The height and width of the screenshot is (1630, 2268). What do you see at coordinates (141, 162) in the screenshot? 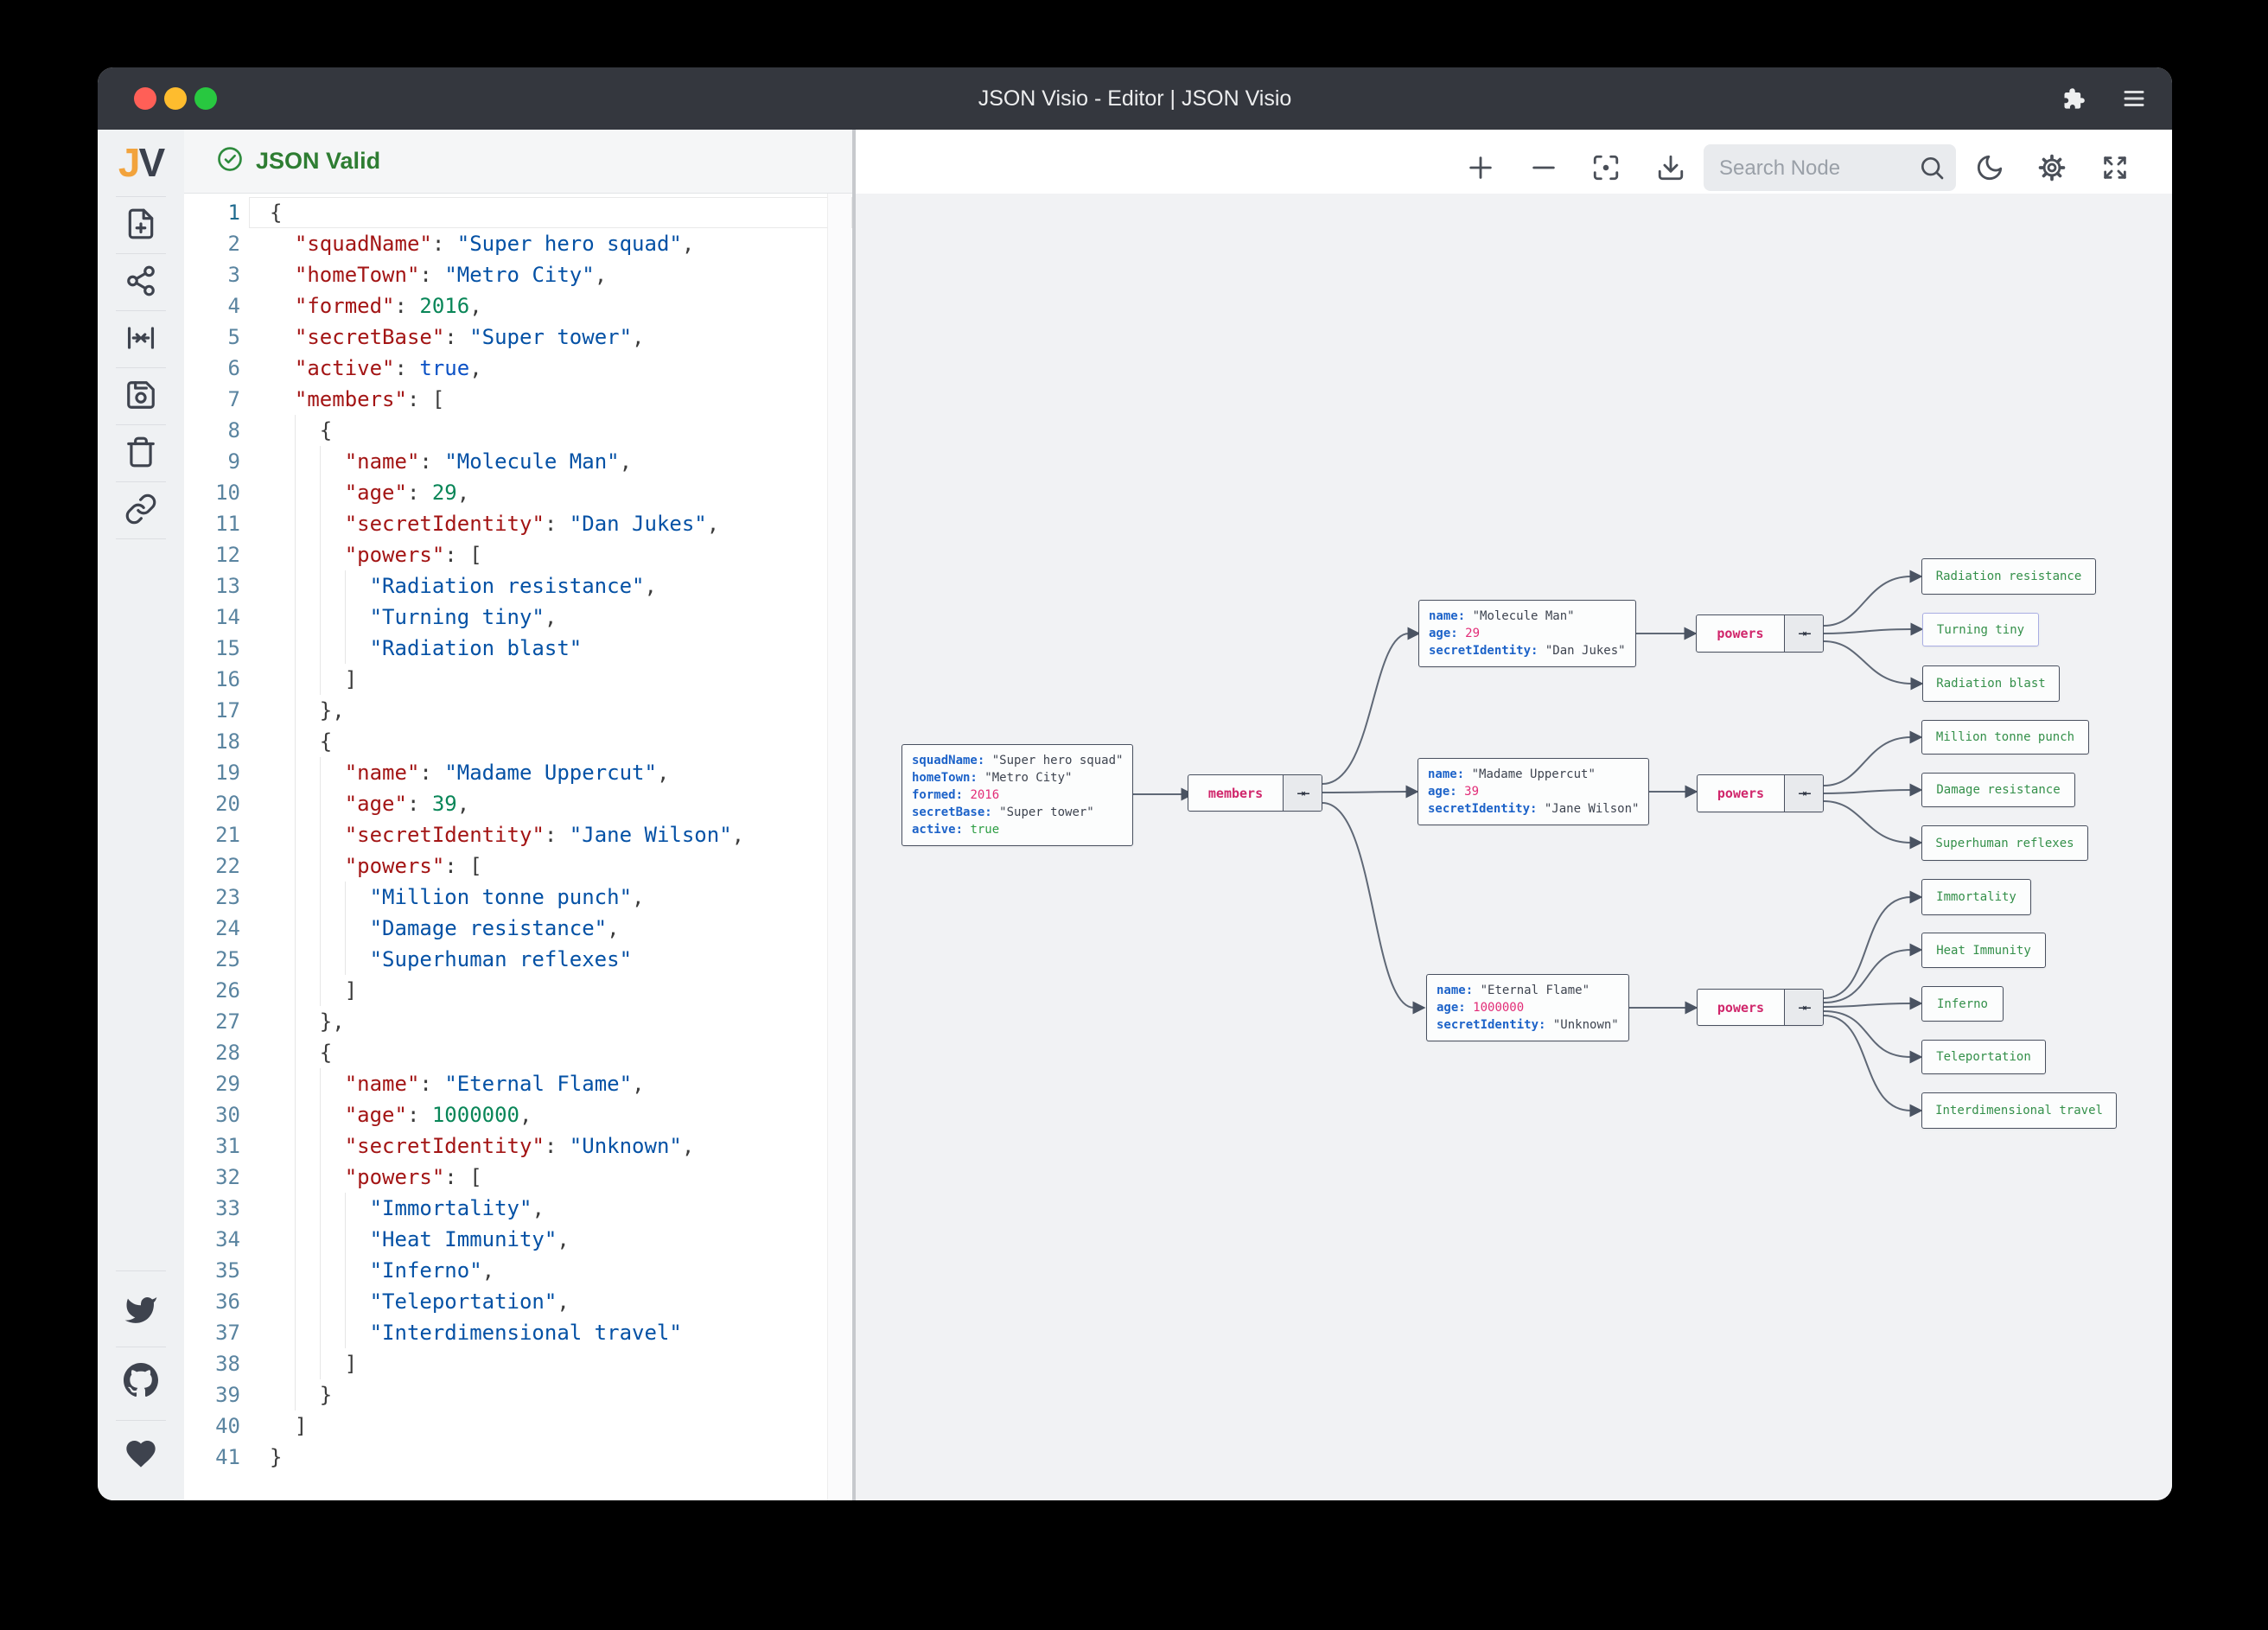
I see `app-logo: JV` at bounding box center [141, 162].